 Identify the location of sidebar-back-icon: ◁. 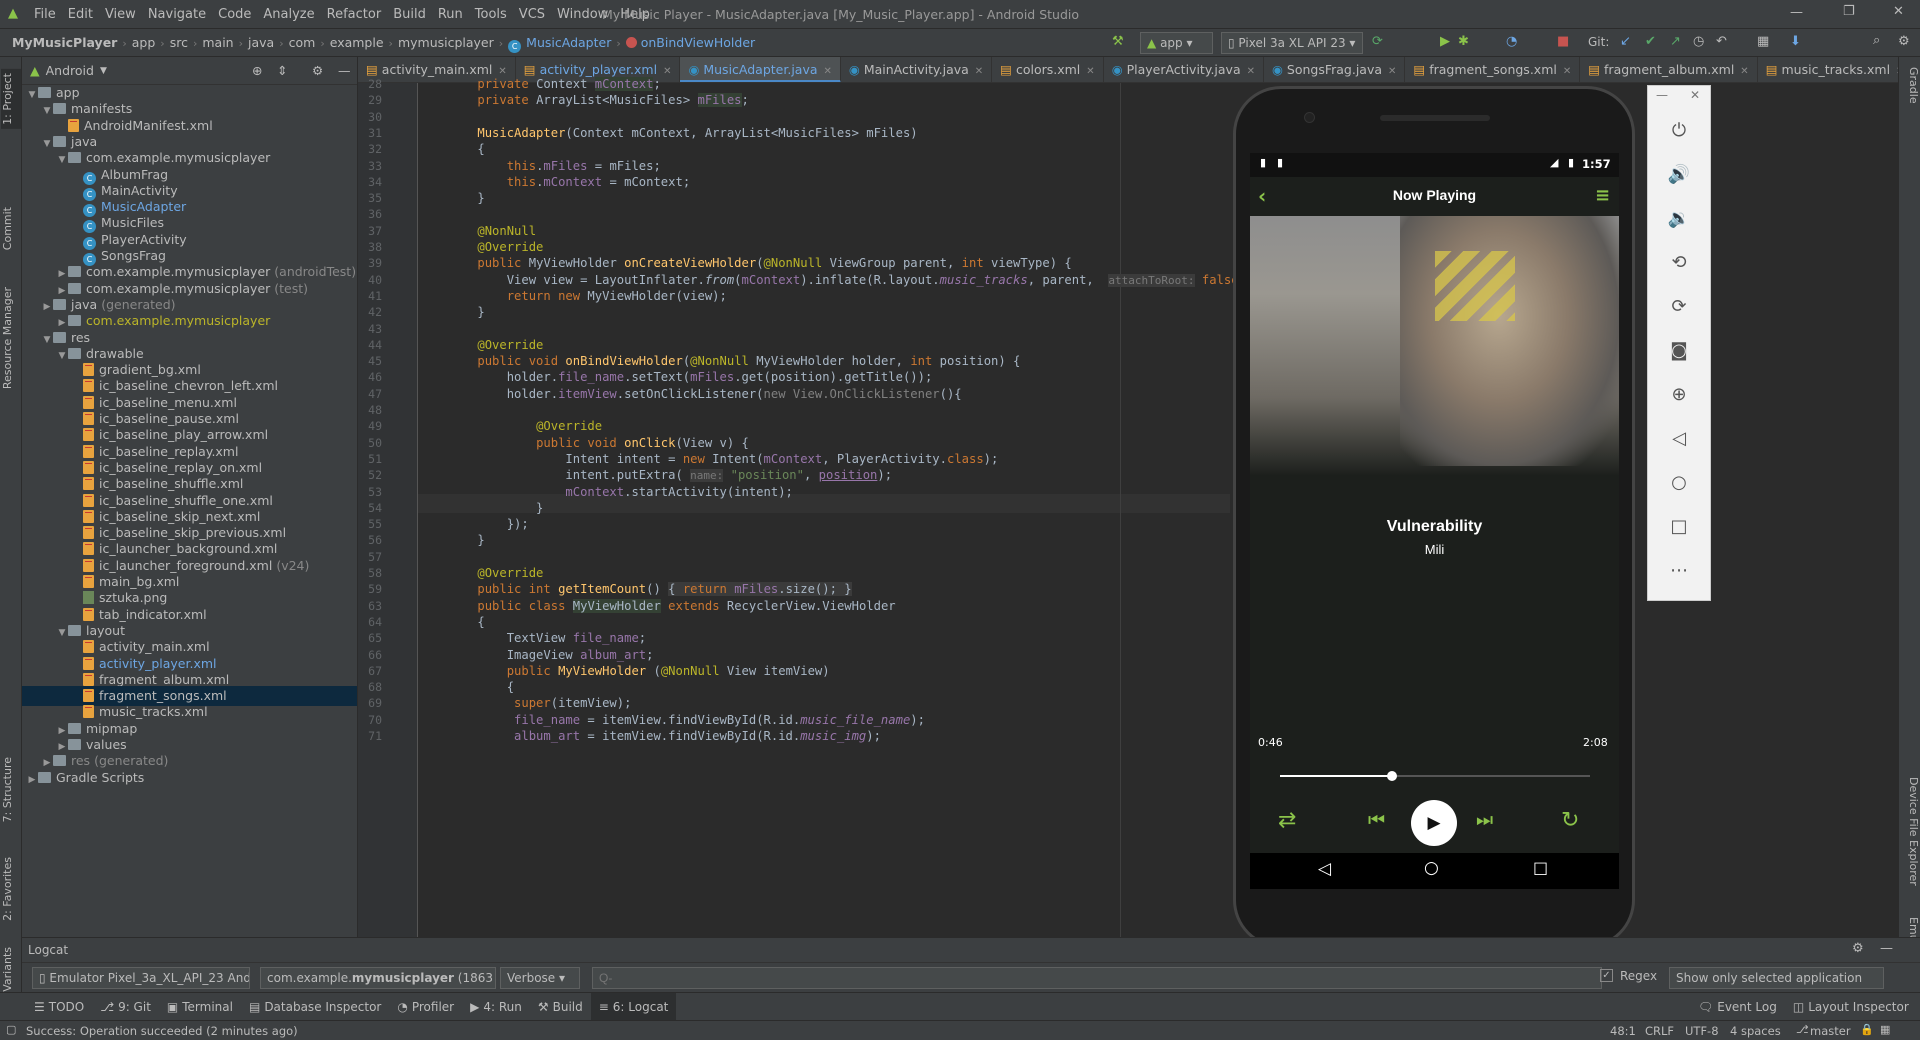
(1679, 439).